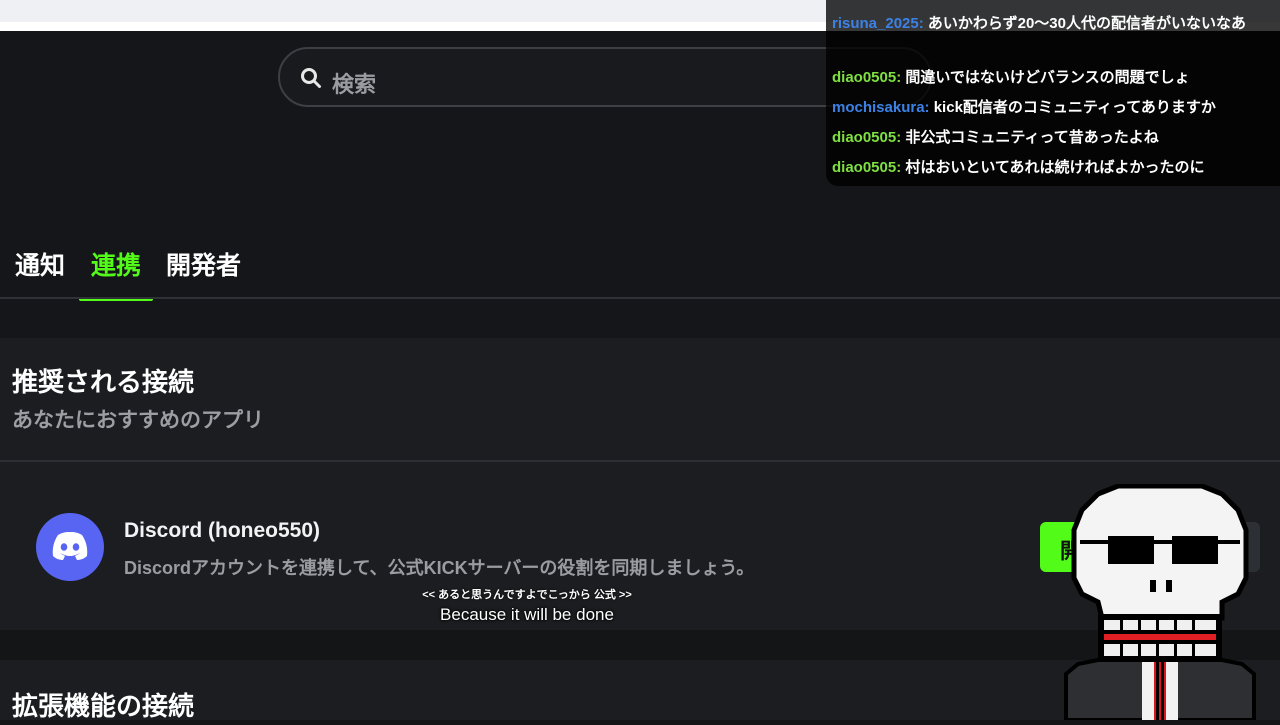 This screenshot has height=725, width=1280. What do you see at coordinates (311, 78) in the screenshot?
I see `search-icon` at bounding box center [311, 78].